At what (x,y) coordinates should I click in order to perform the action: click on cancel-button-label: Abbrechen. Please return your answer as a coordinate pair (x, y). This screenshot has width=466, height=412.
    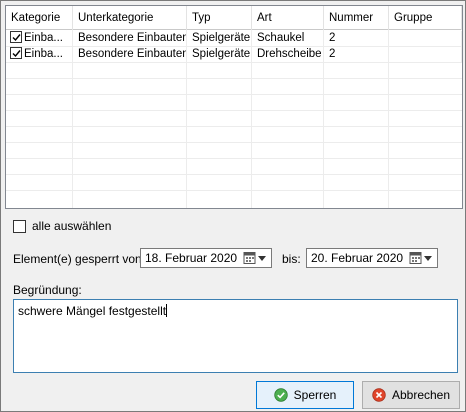
    Looking at the image, I should click on (421, 395).